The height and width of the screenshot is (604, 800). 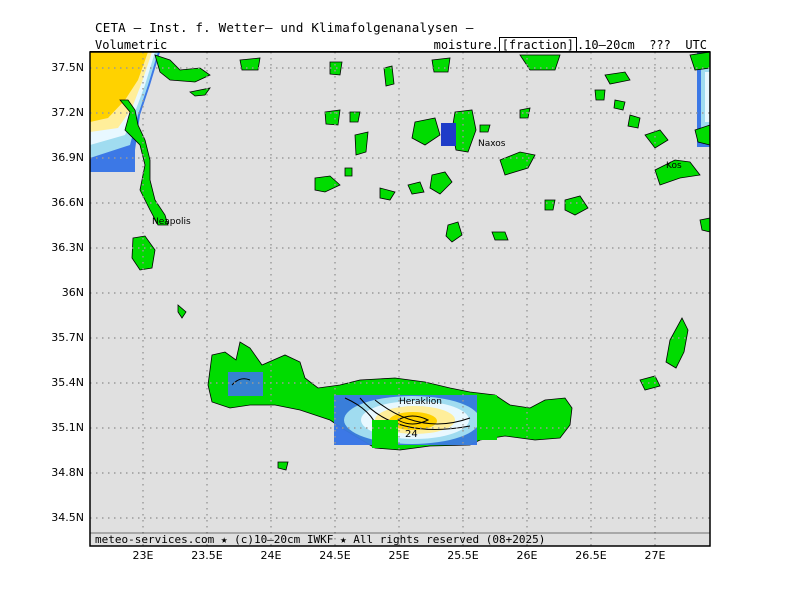 What do you see at coordinates (399, 555) in the screenshot?
I see `lon-label-25: 25E` at bounding box center [399, 555].